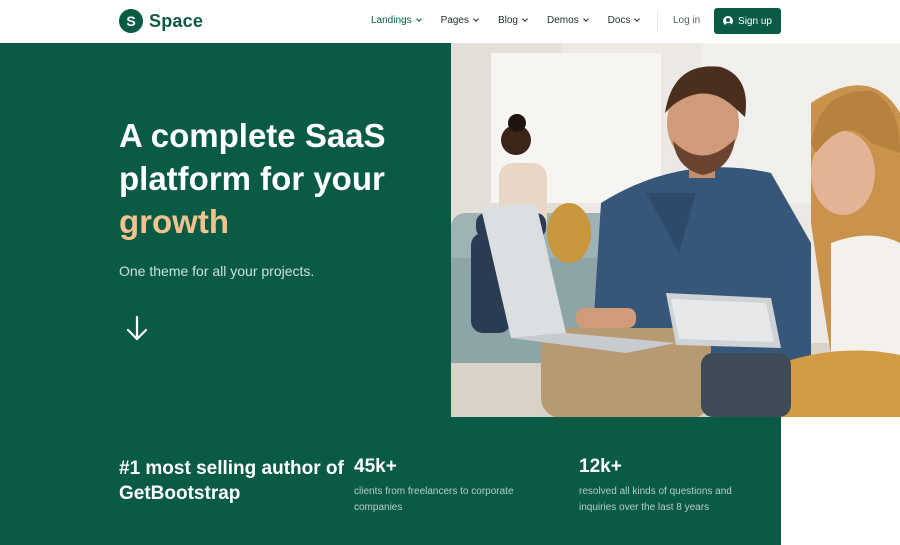 The image size is (900, 545). Describe the element at coordinates (252, 178) in the screenshot. I see `hero-title-line: platform for your` at that location.